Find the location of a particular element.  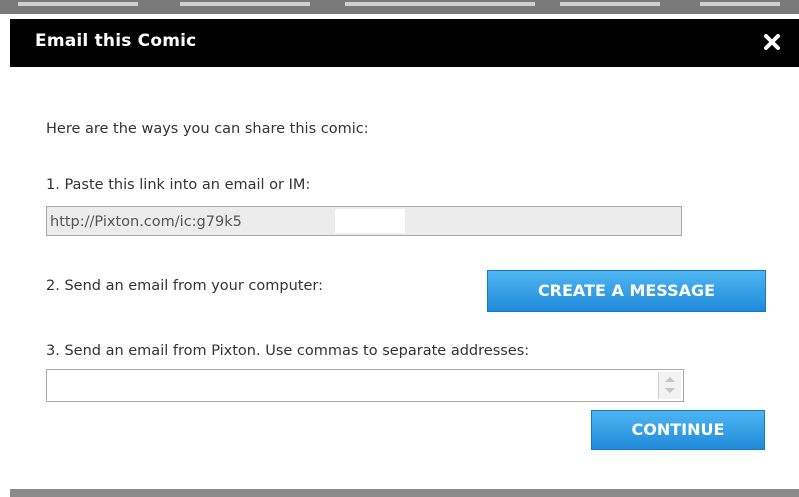

chevron-down-icon is located at coordinates (670, 390).